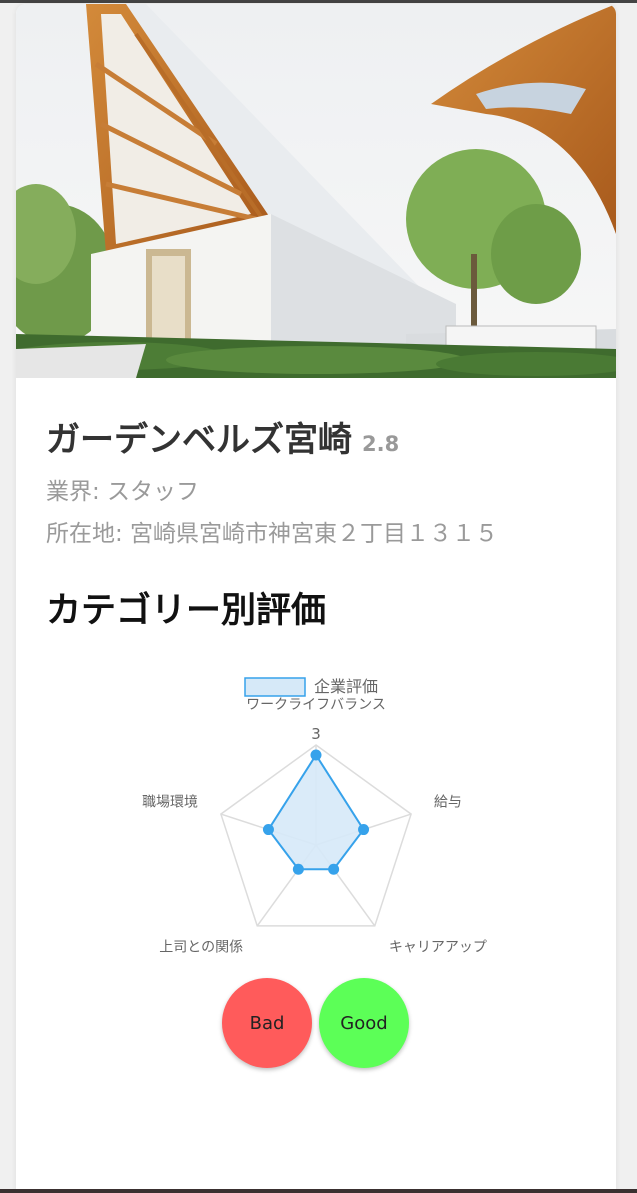 The image size is (637, 1193). I want to click on radar-axis-label-4: 上司との関係, so click(201, 947).